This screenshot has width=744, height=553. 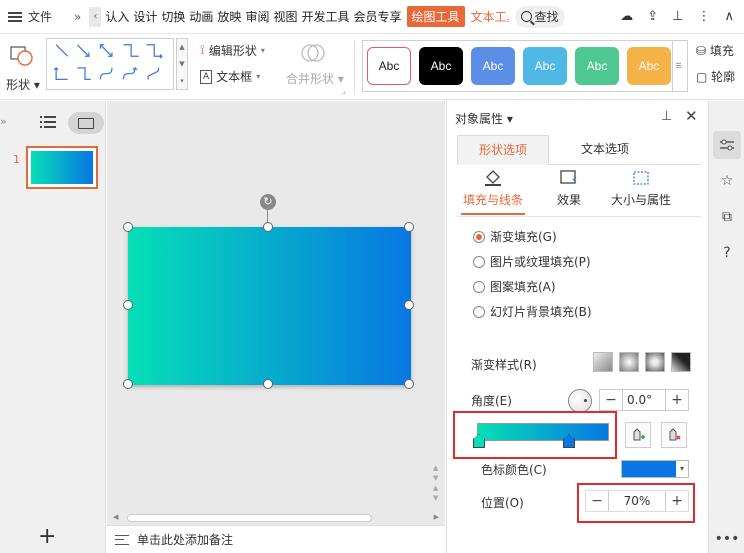 I want to click on pin-top-icon: ⊥, so click(x=677, y=16).